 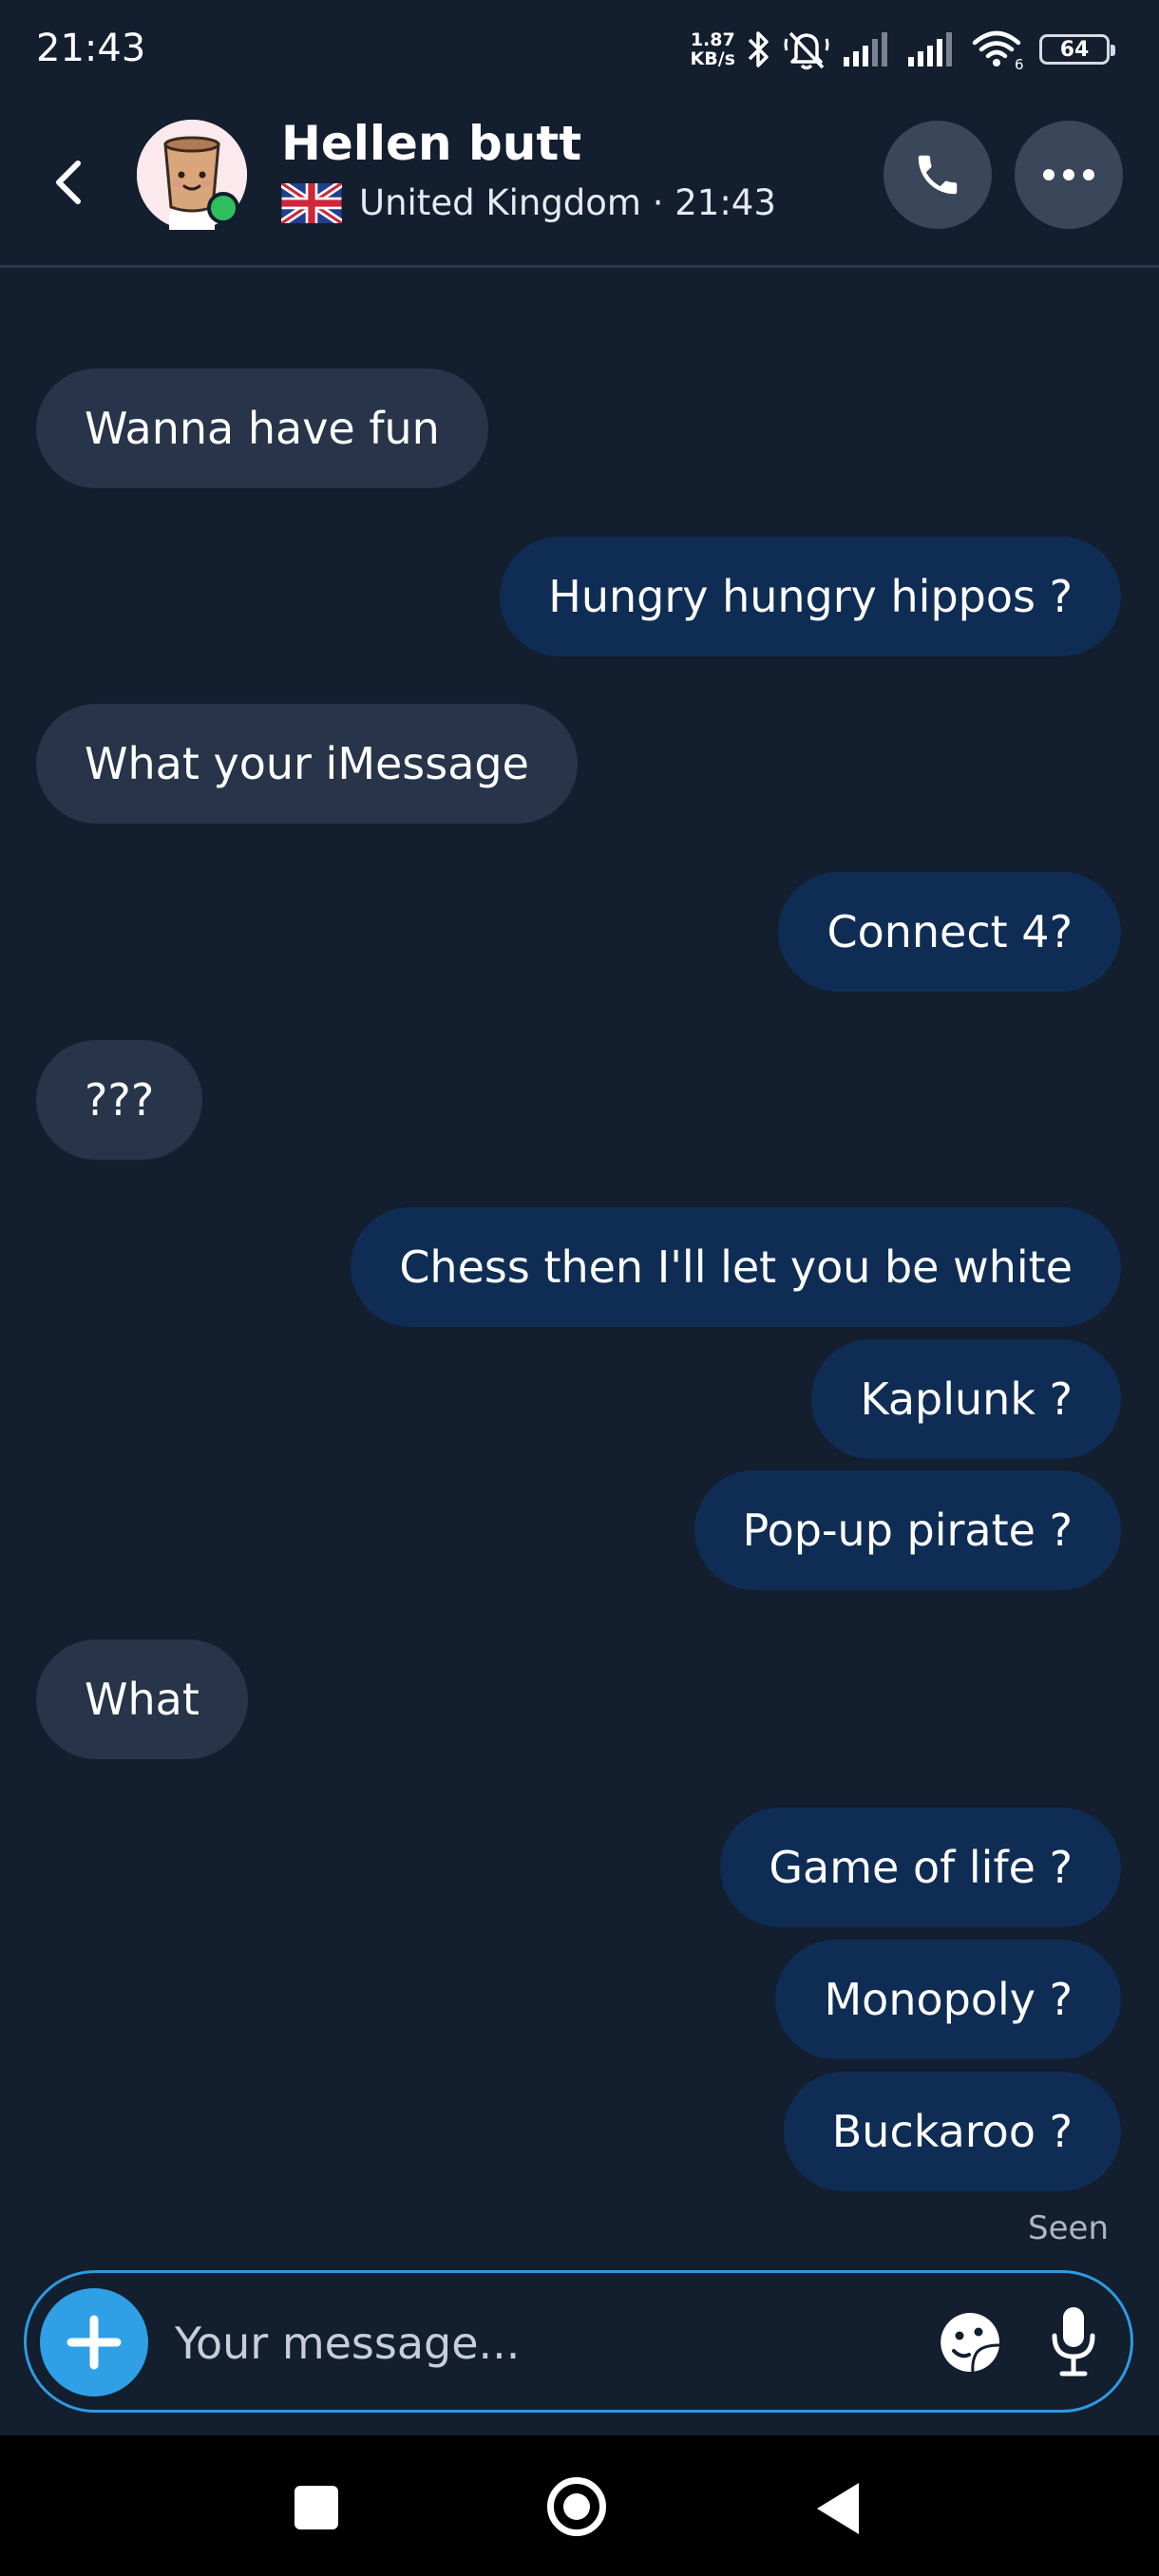 What do you see at coordinates (431, 143) in the screenshot?
I see `contact-name: Hellen butt` at bounding box center [431, 143].